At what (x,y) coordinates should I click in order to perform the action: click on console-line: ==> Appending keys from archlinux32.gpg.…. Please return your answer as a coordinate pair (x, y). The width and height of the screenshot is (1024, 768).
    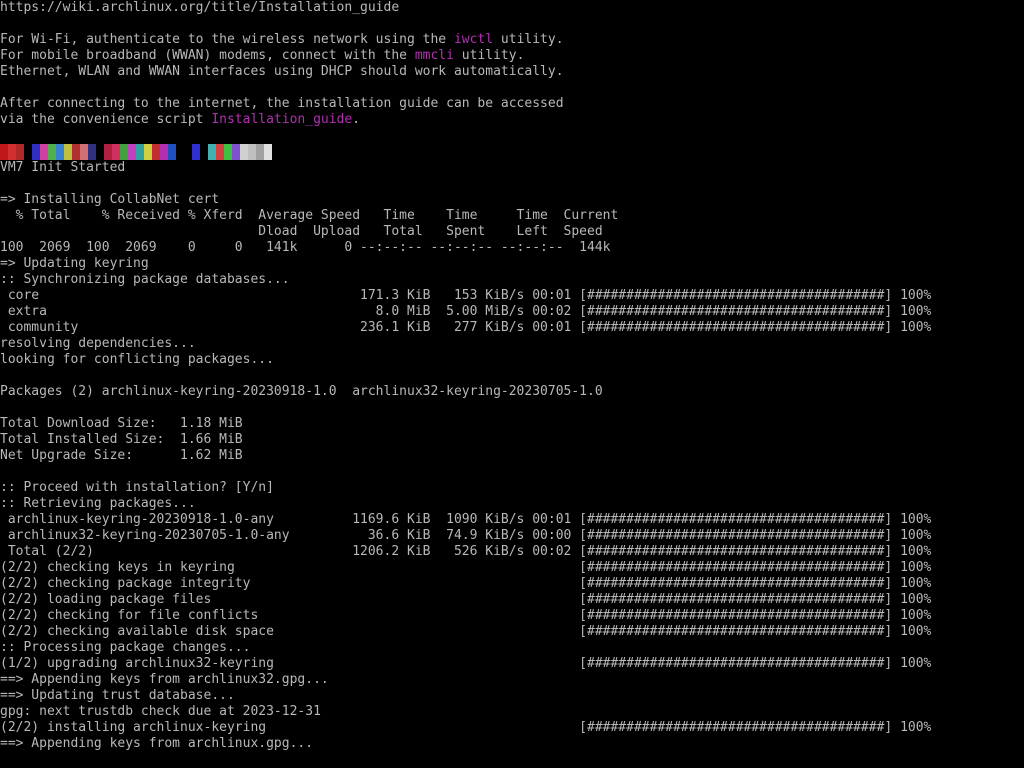
    Looking at the image, I should click on (164, 679).